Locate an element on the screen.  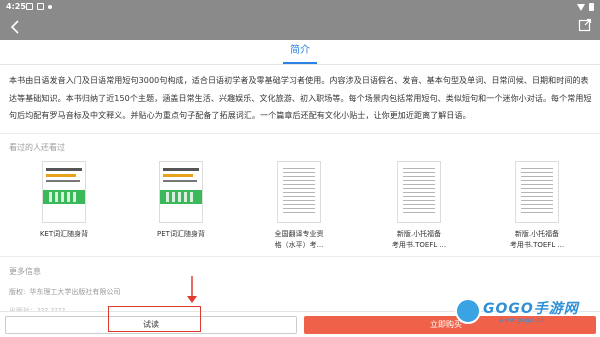
watermark-brand: GOGO手游网 is located at coordinates (531, 309).